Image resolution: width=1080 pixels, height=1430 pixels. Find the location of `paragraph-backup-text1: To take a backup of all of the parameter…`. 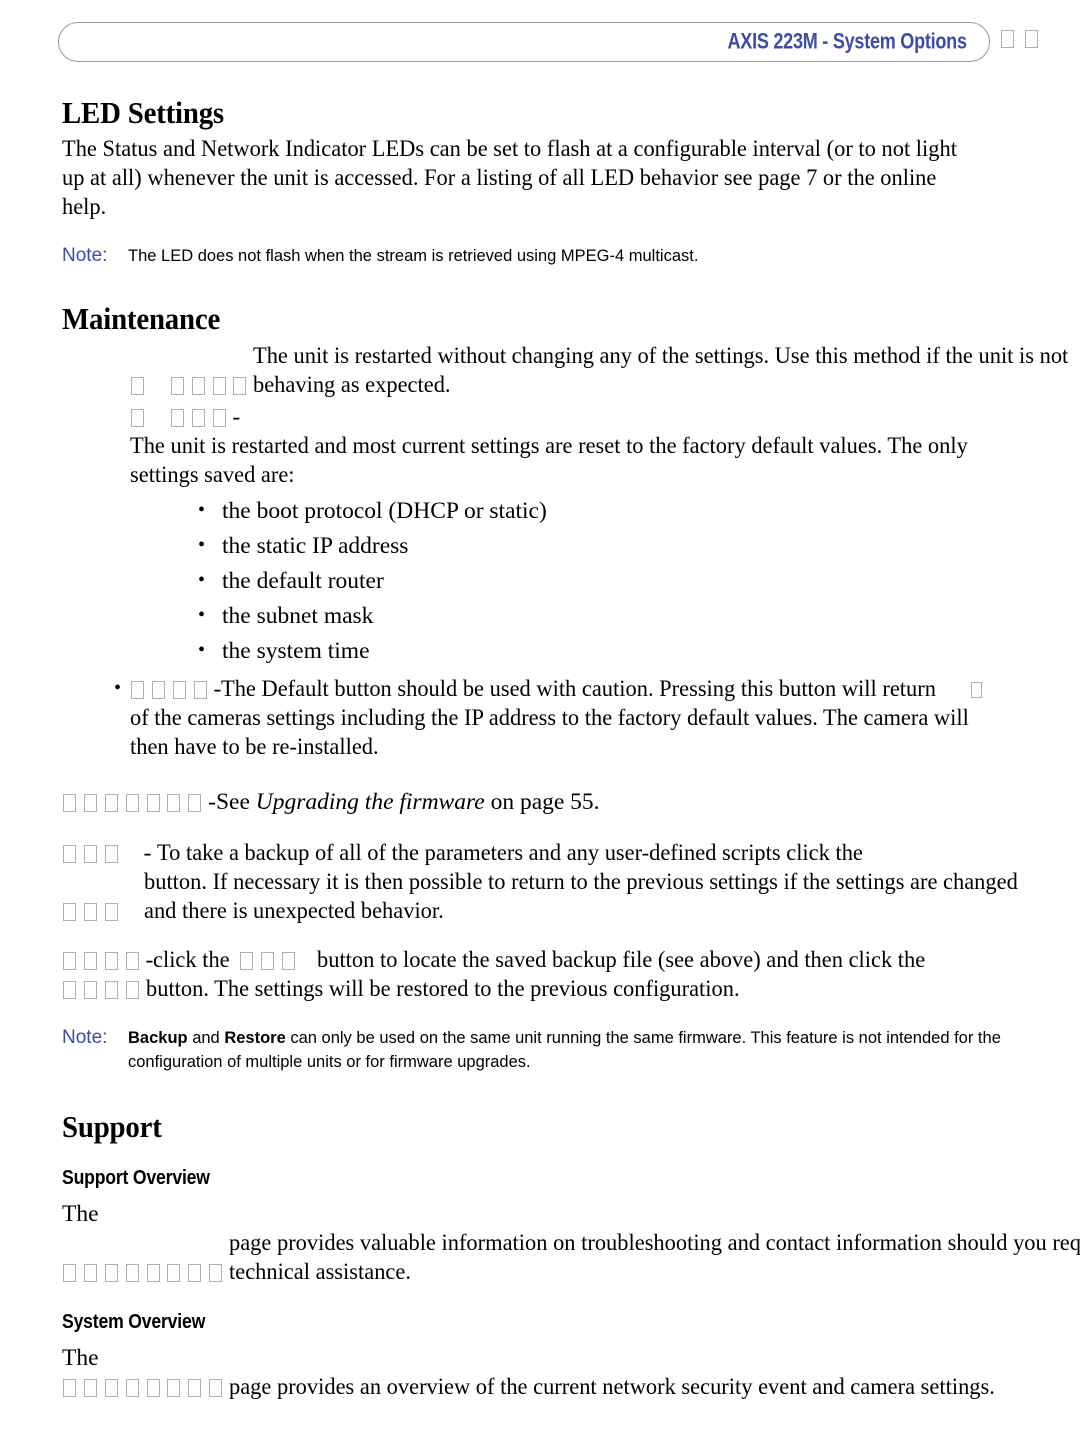

paragraph-backup-text1: To take a backup of all of the parameter… is located at coordinates (510, 852).